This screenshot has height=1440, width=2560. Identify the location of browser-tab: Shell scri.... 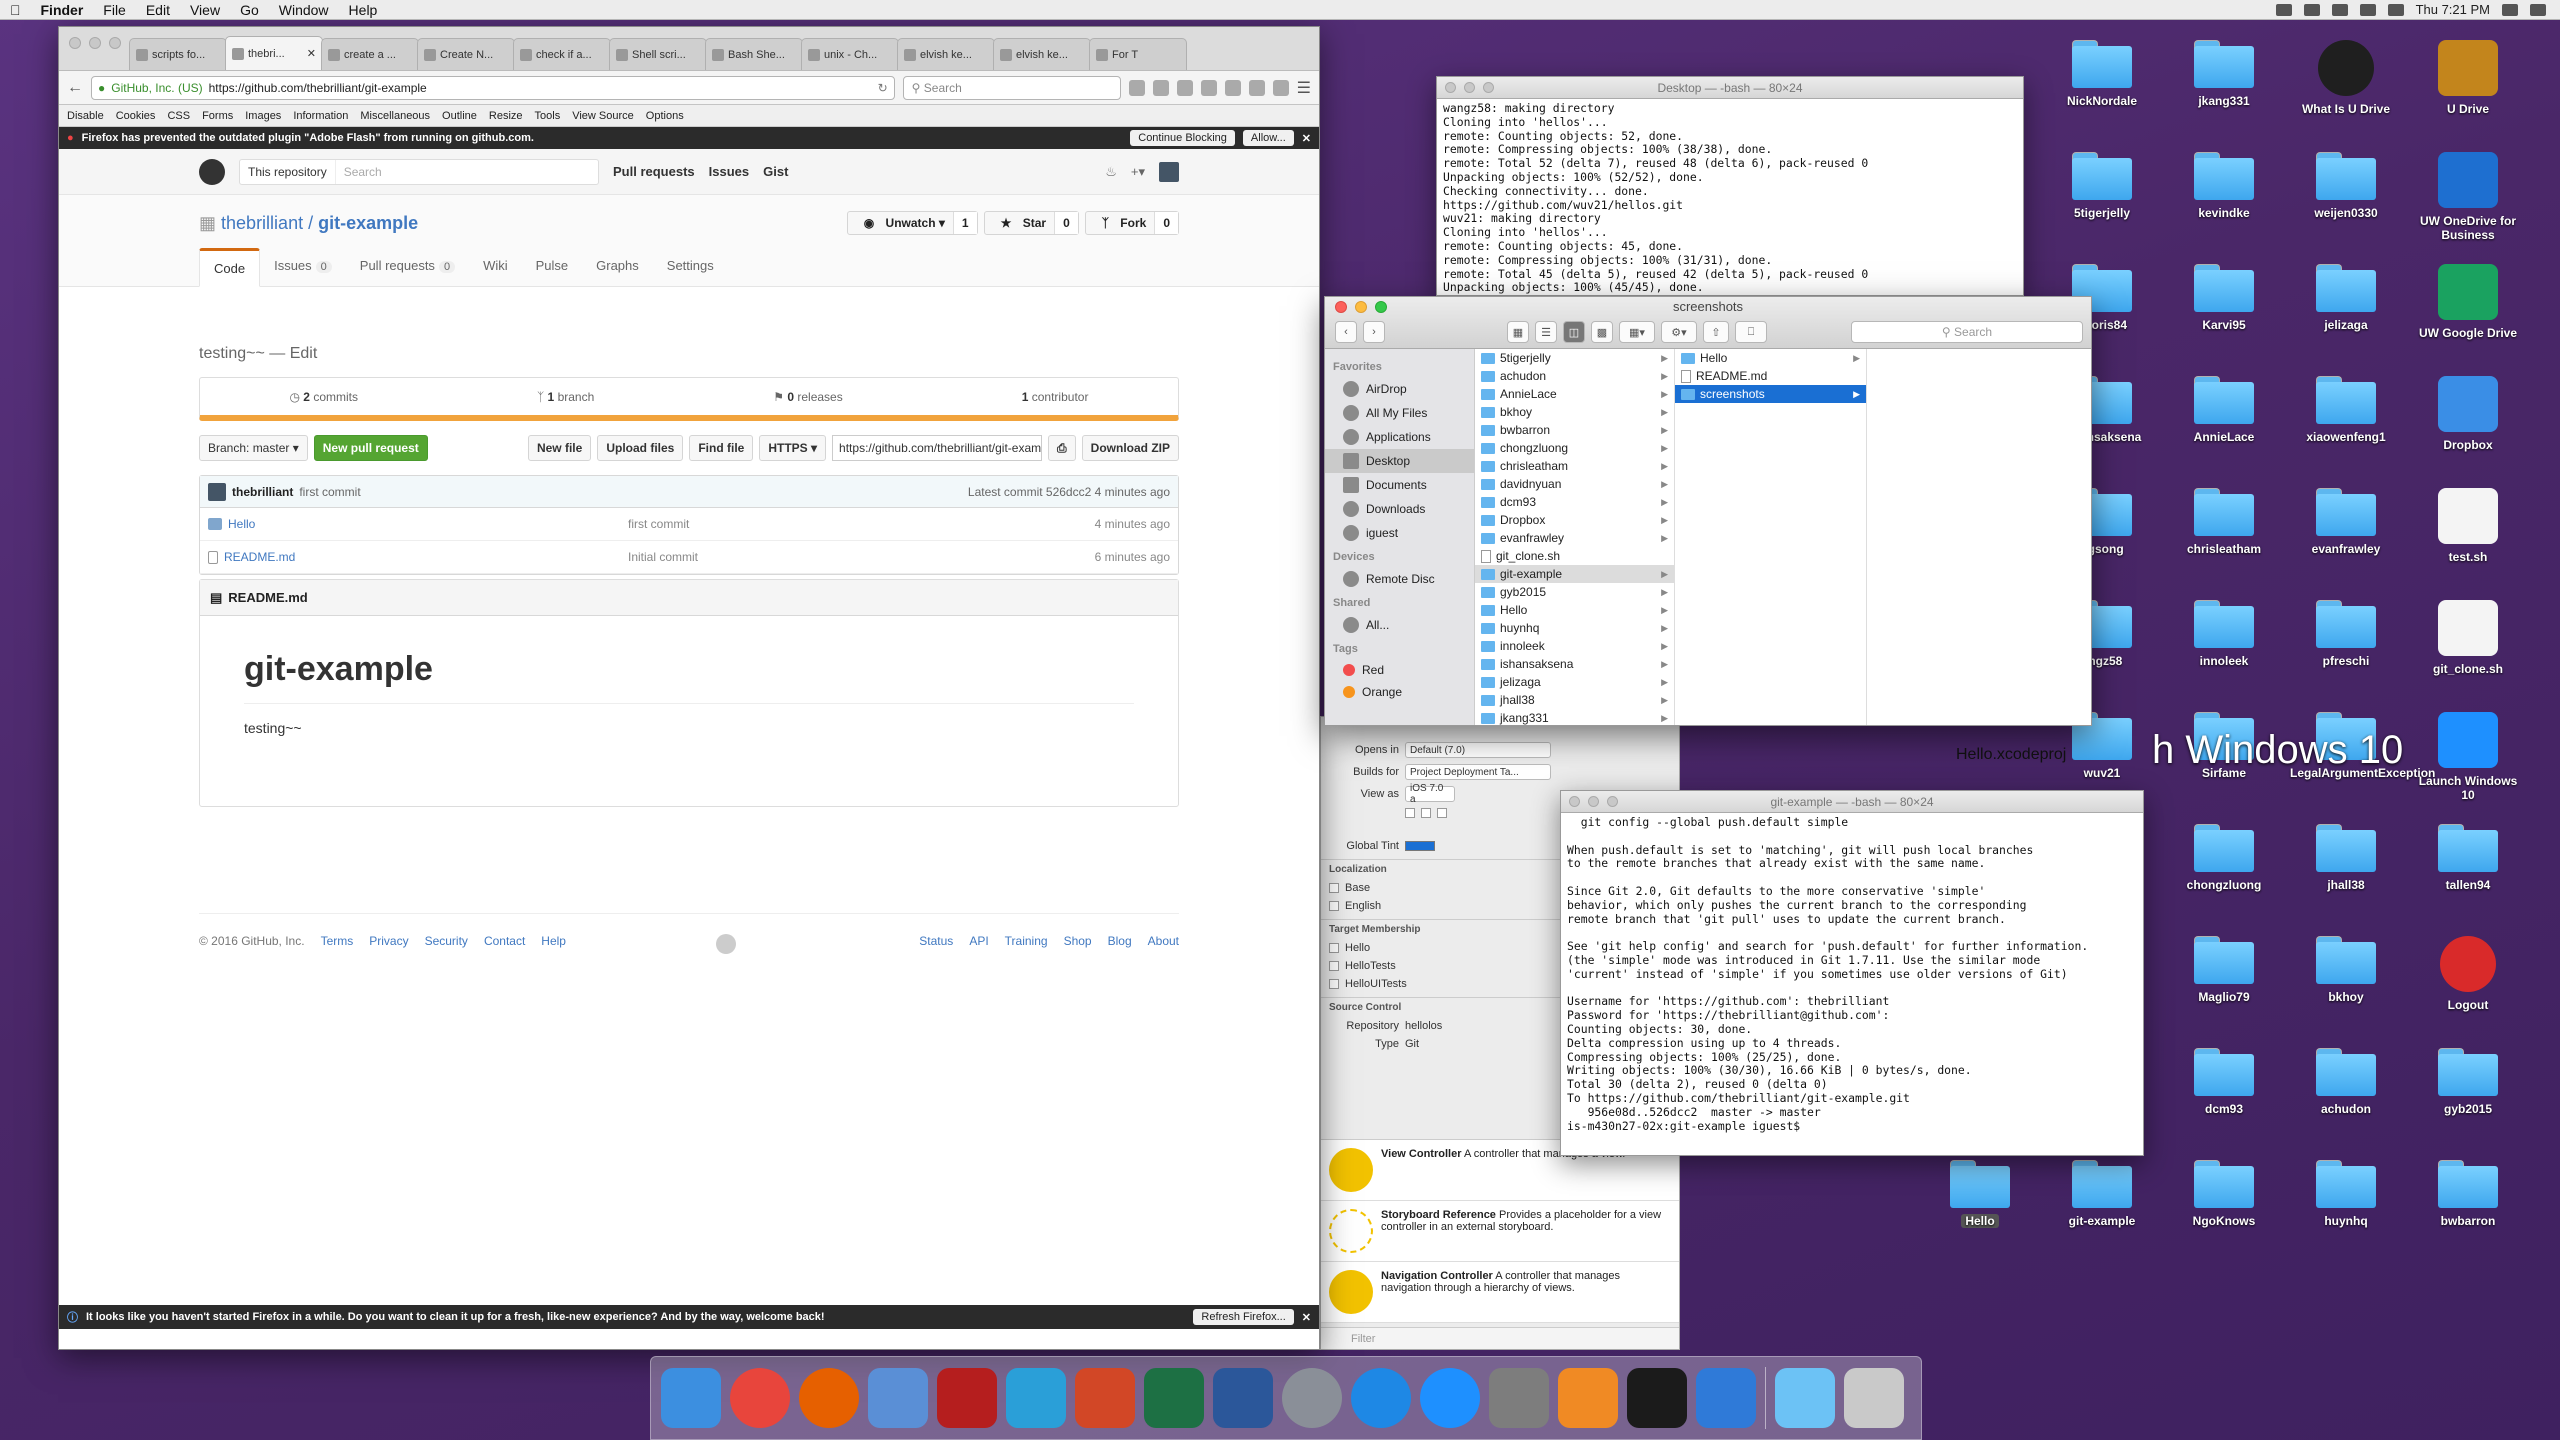
(658, 54).